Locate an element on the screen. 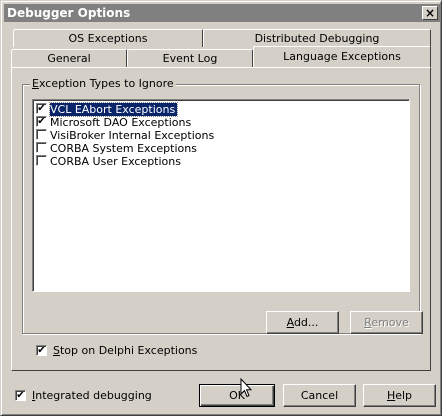 This screenshot has width=442, height=416. tab-event-log: Event Log is located at coordinates (190, 58).